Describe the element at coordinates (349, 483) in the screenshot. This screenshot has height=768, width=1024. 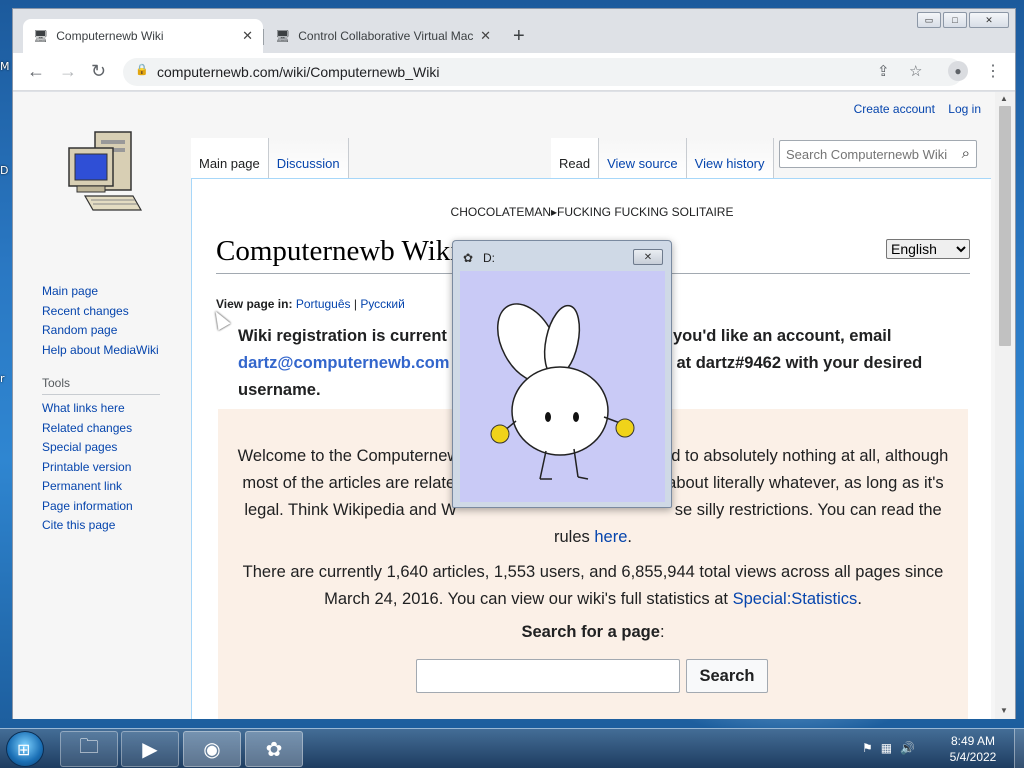
I see `welcome-text: most of the articles are relate` at that location.